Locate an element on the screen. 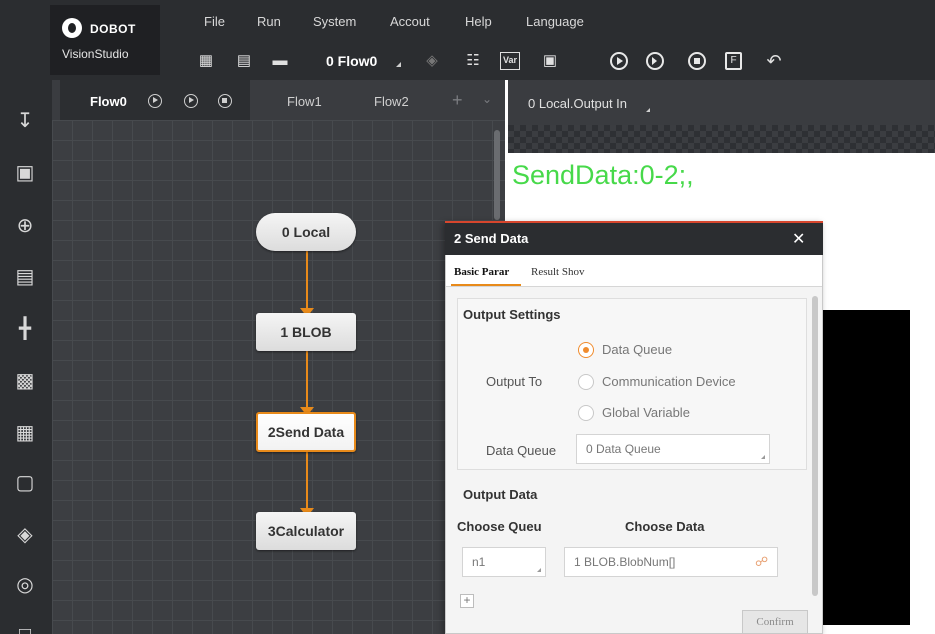  output-settings-title: Output Settings is located at coordinates (512, 314).